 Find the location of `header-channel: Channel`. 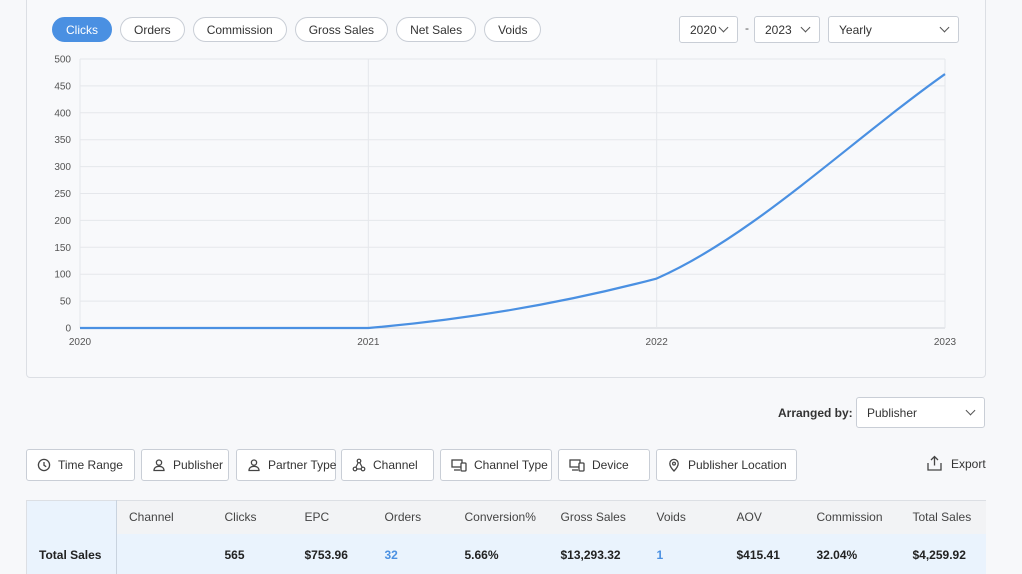

header-channel: Channel is located at coordinates (164, 517).